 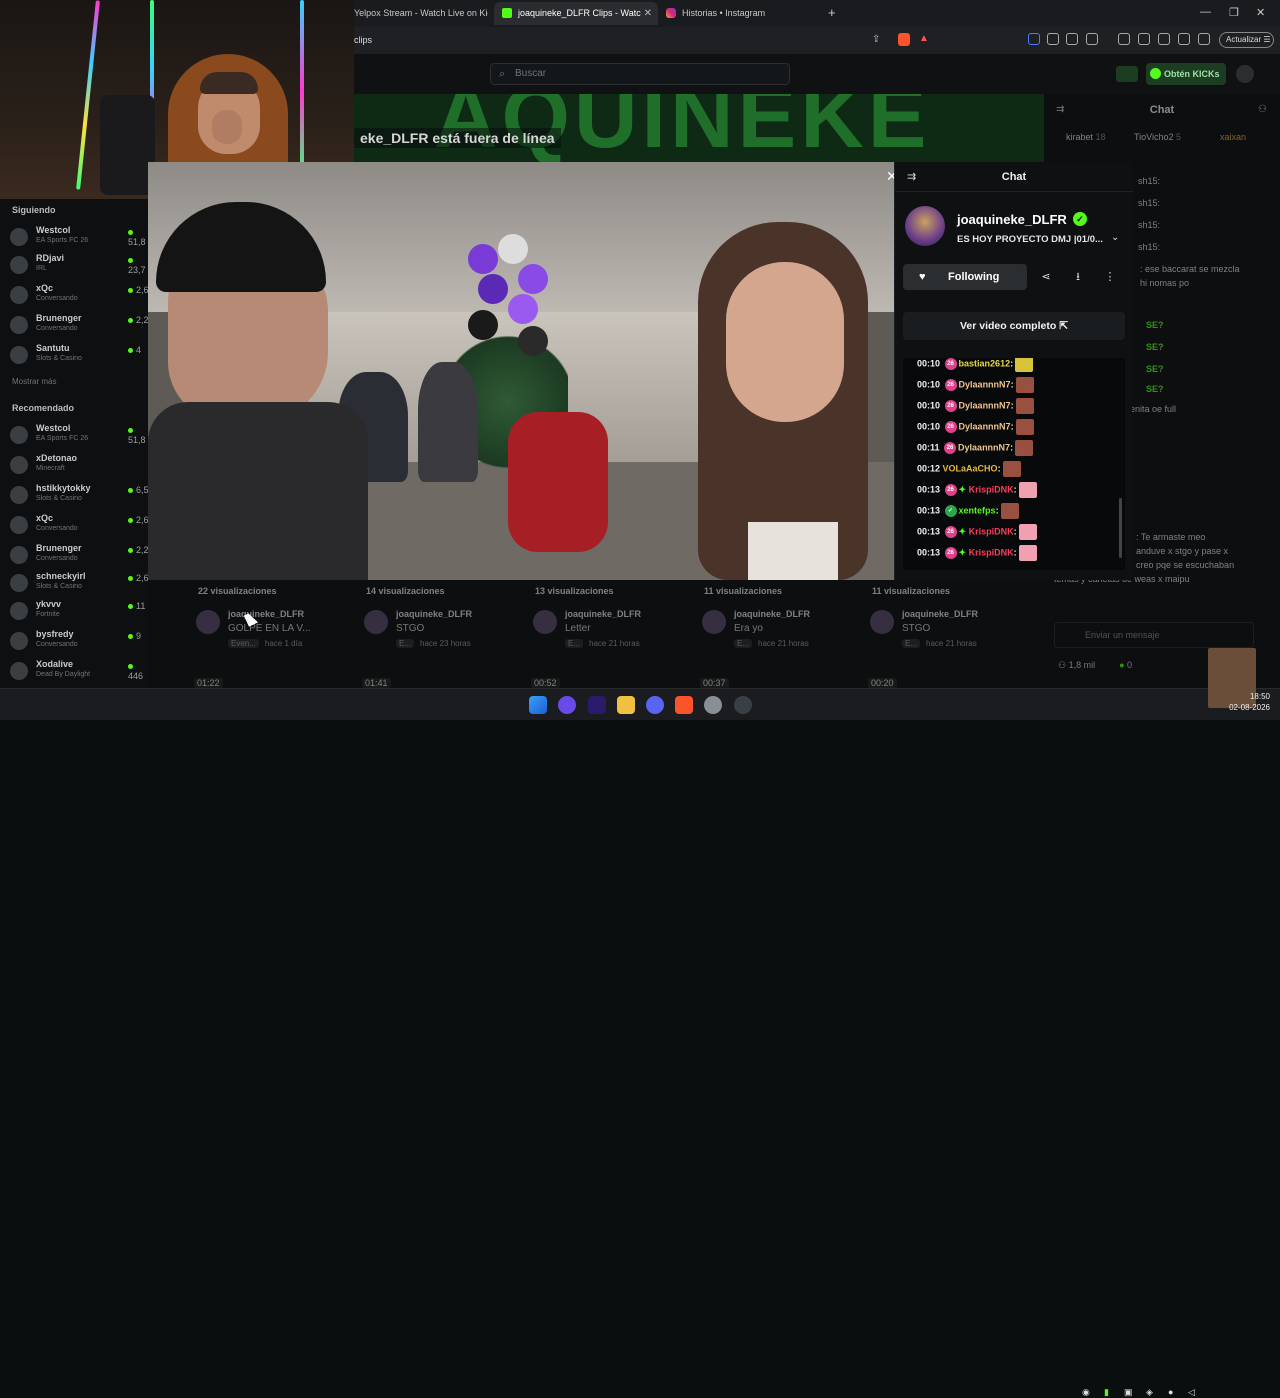 I want to click on sidebar-item-schneckyirl: schneckyirl Slots & Casino 2,6, so click(x=80, y=583).